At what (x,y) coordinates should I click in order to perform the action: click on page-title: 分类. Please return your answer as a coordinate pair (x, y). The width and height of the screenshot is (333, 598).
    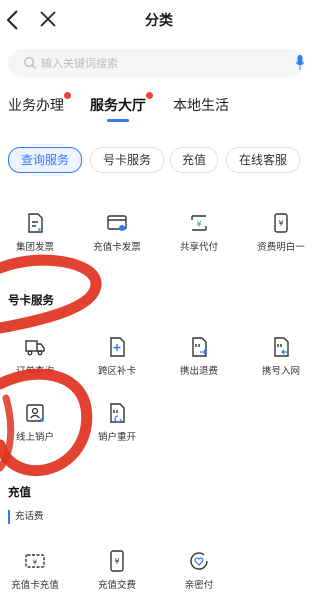
    Looking at the image, I should click on (159, 21).